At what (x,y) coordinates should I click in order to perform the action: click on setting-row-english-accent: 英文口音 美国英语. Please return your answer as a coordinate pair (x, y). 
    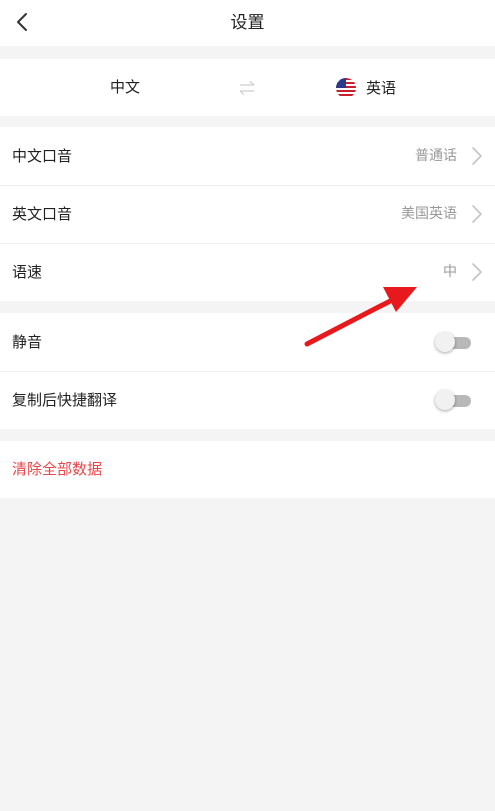
    Looking at the image, I should click on (247, 214).